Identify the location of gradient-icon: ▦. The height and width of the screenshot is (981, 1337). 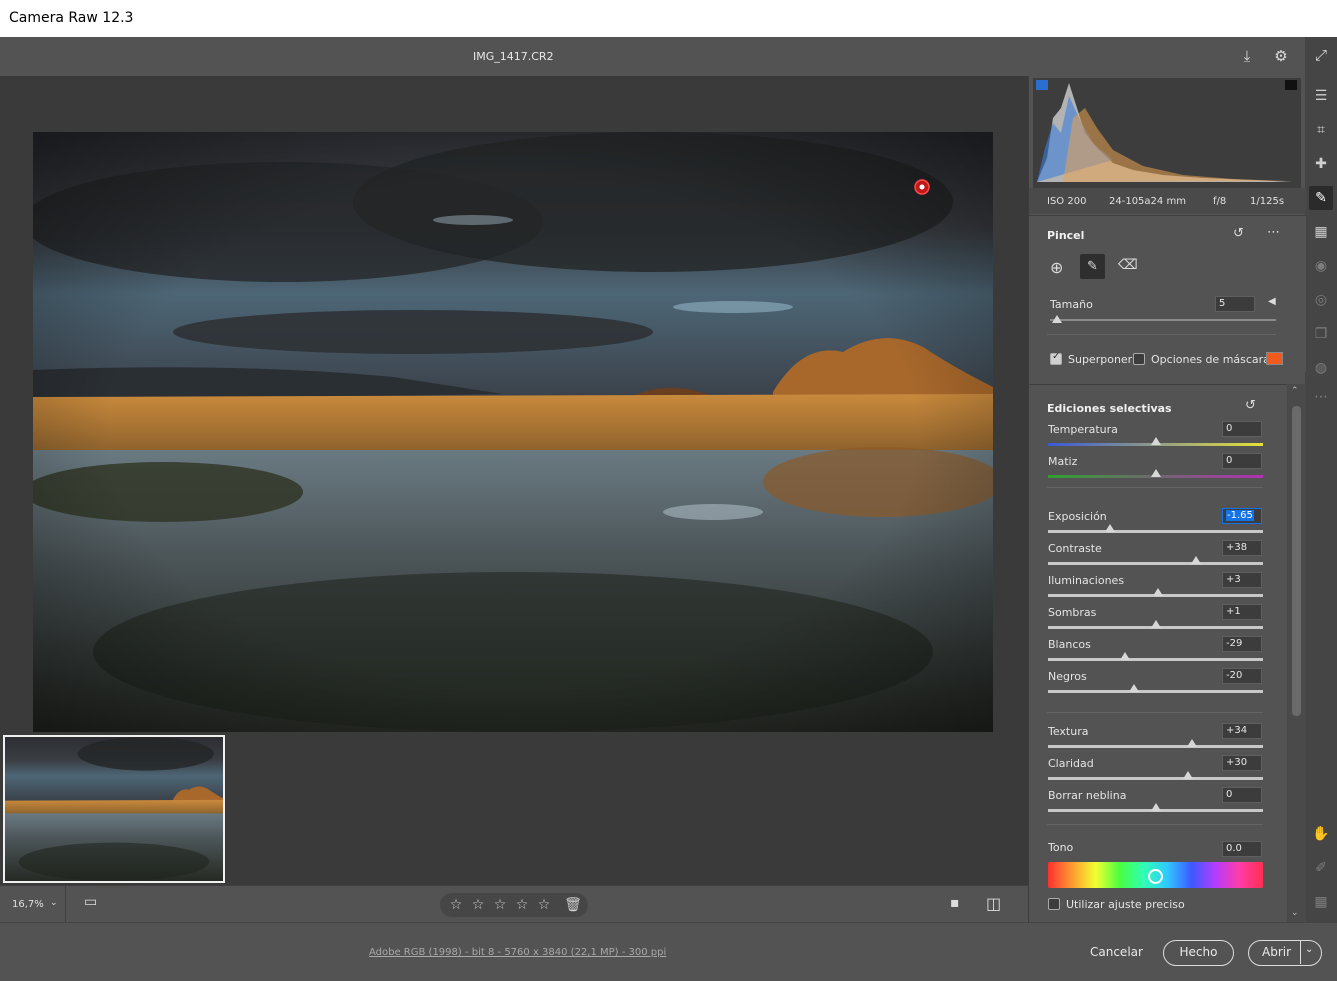
(1321, 232).